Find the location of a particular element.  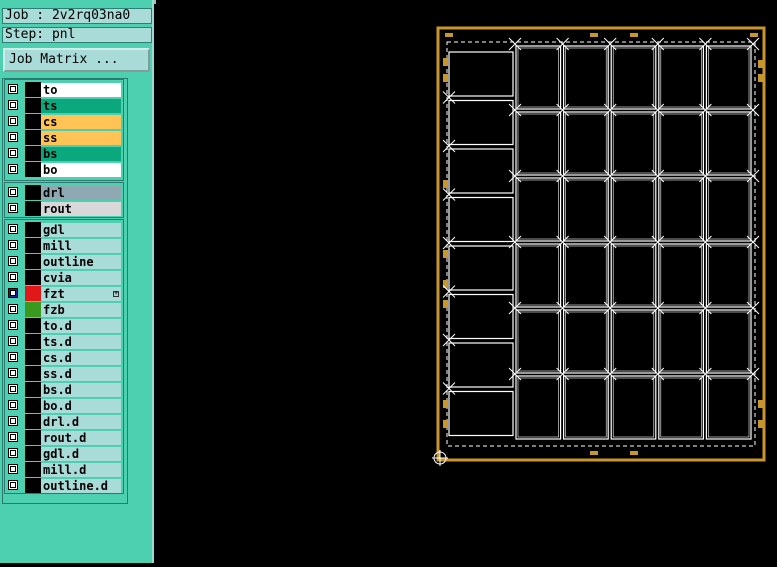

layer-row-mill-d: mill.d is located at coordinates (64, 470).